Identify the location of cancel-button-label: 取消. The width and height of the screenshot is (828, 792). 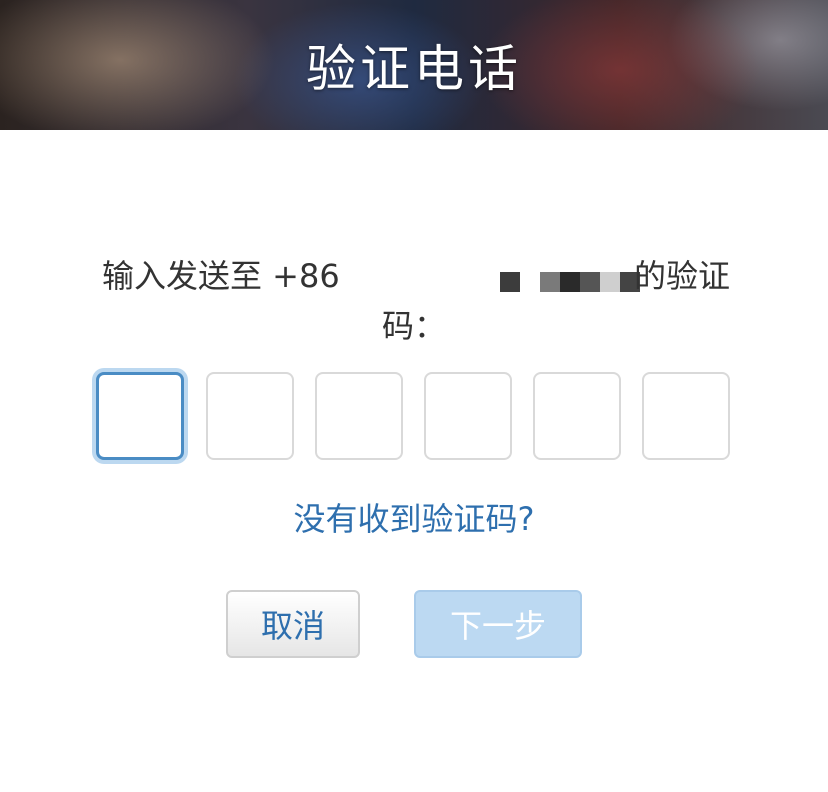
(292, 626).